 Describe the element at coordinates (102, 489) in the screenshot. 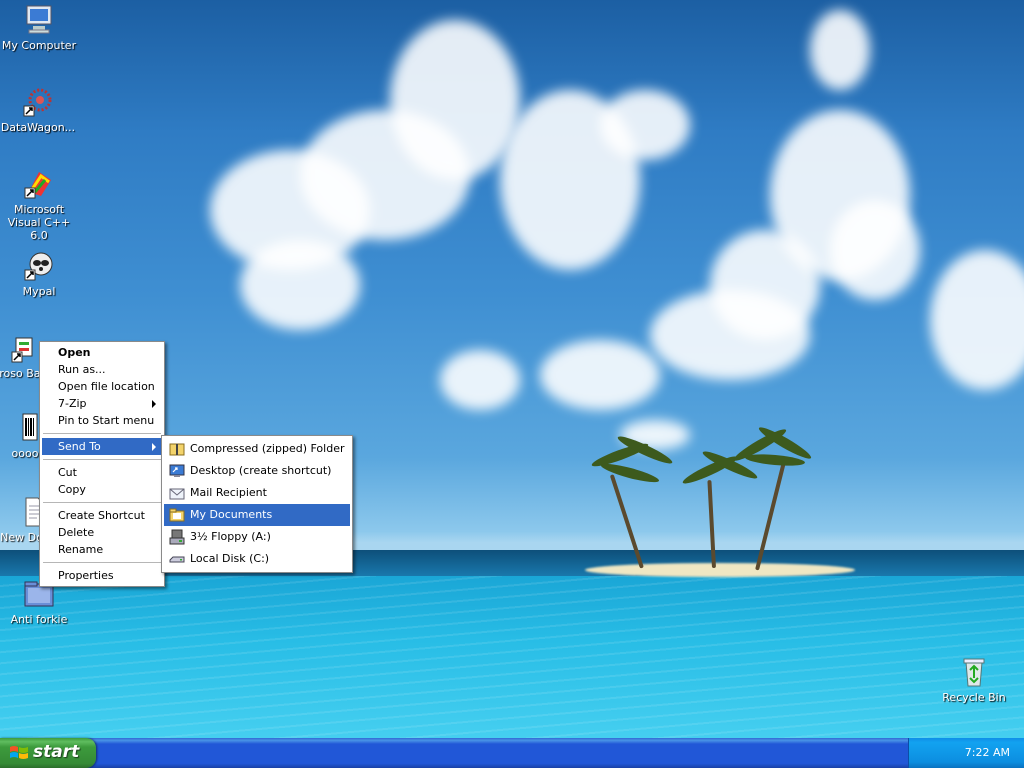

I see `menu-item-copy: Copy` at that location.